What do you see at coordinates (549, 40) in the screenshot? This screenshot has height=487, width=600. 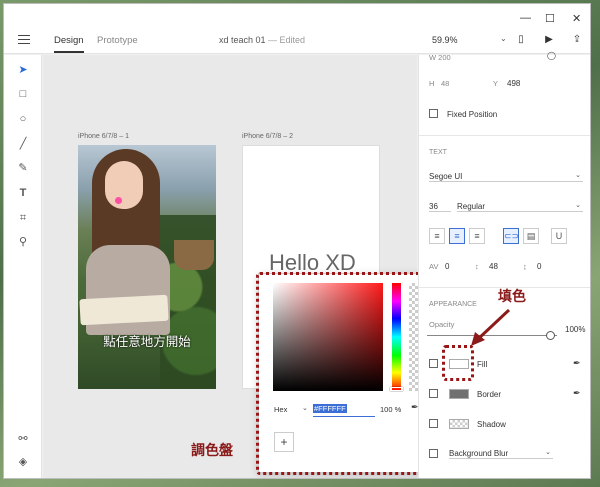 I see `play-icon: ▶` at bounding box center [549, 40].